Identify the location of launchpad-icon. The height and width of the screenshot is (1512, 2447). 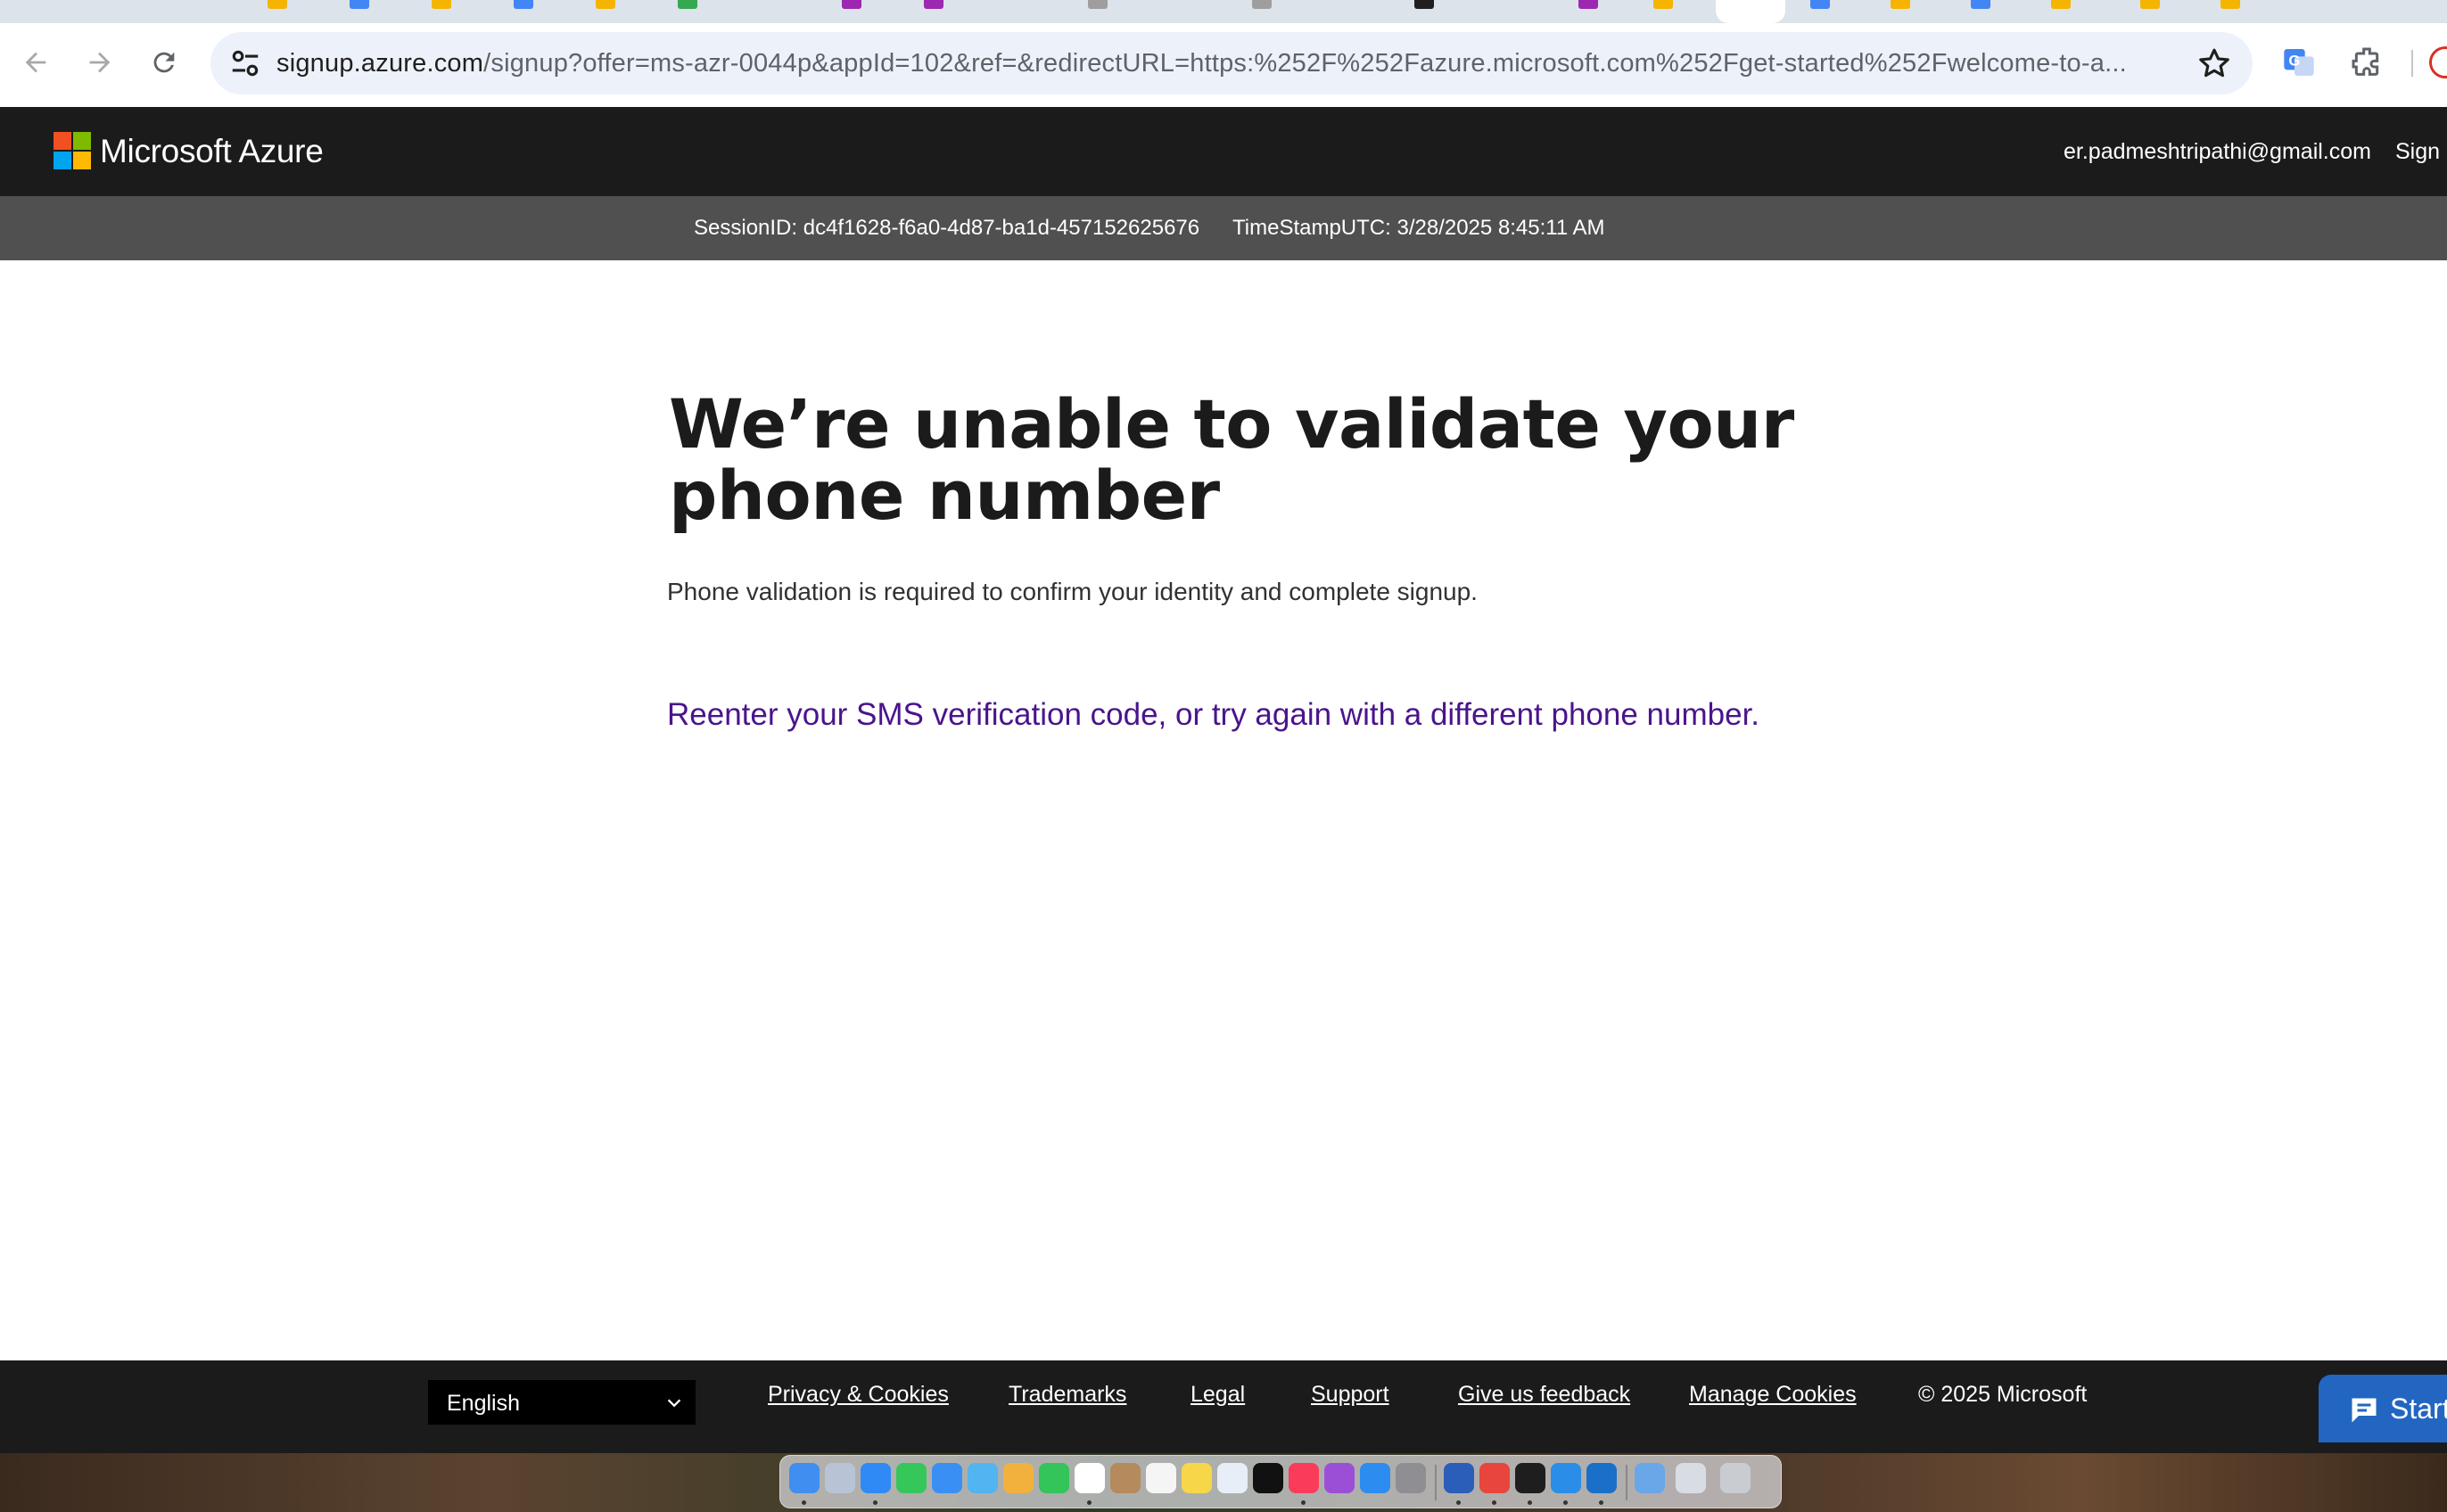
(840, 1478).